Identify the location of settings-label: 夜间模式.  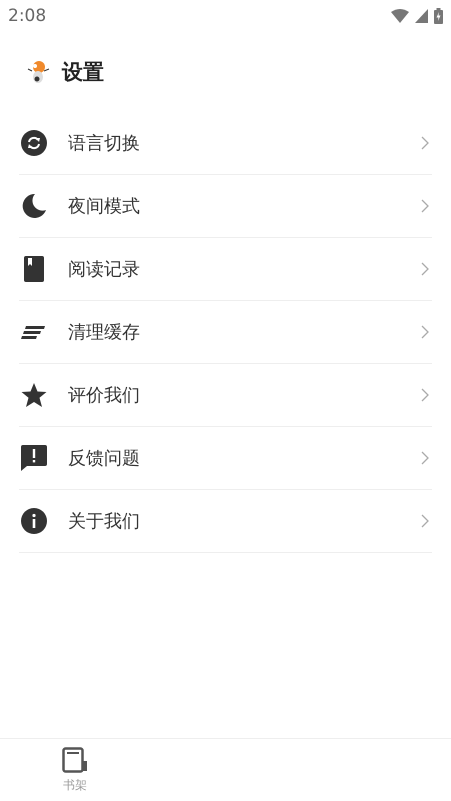
(104, 206).